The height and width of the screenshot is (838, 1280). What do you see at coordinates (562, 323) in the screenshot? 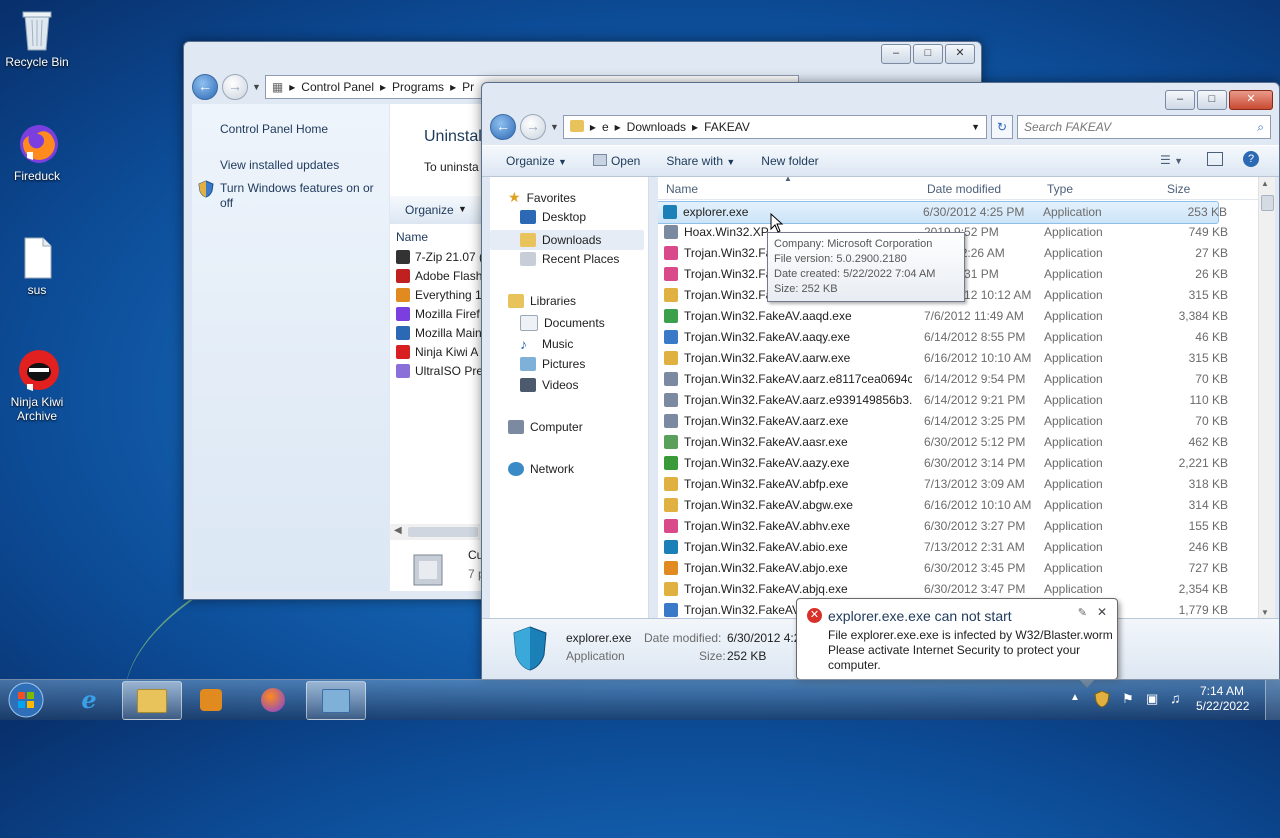
I see `nav-documents: Documents` at bounding box center [562, 323].